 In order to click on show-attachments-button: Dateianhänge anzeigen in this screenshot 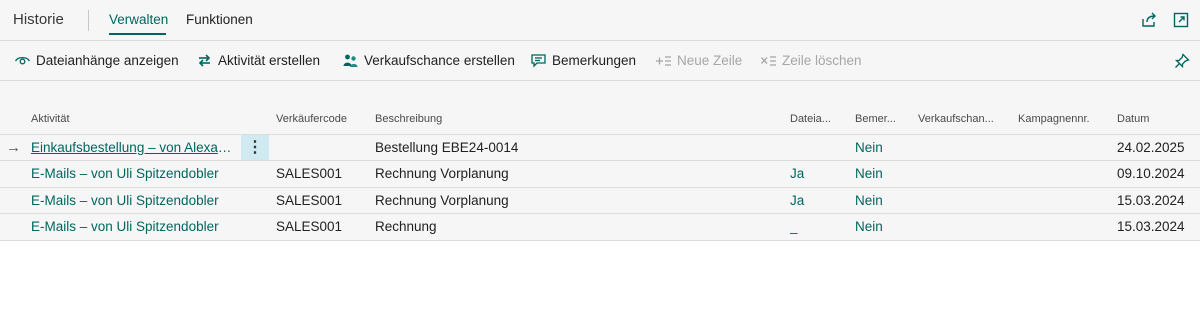, I will do `click(96, 60)`.